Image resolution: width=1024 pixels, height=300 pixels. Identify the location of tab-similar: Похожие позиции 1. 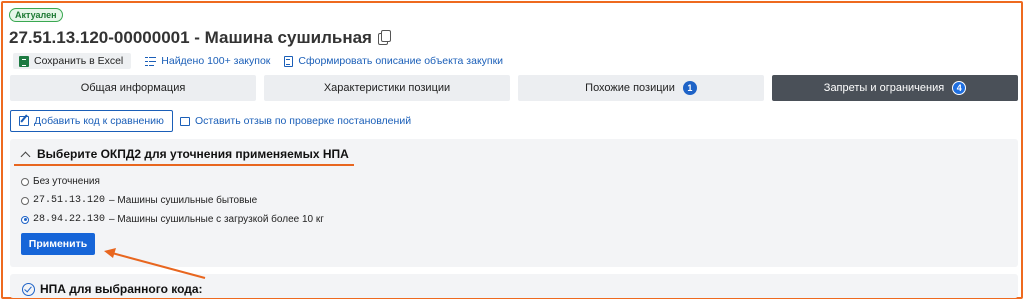
(641, 88).